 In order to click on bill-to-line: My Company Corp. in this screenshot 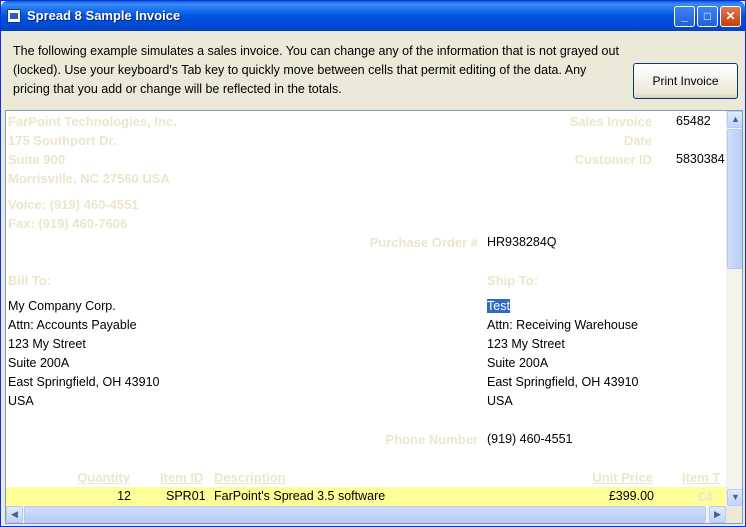, I will do `click(62, 306)`.